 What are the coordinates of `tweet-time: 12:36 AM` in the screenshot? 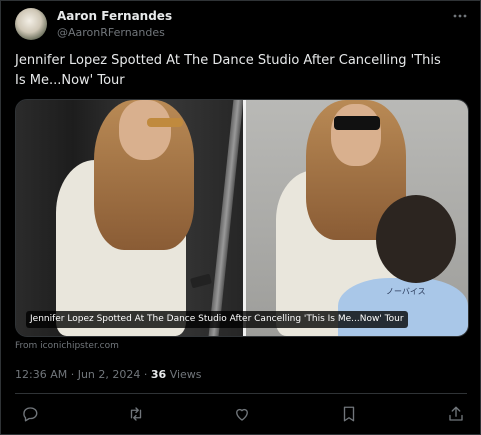 It's located at (41, 374).